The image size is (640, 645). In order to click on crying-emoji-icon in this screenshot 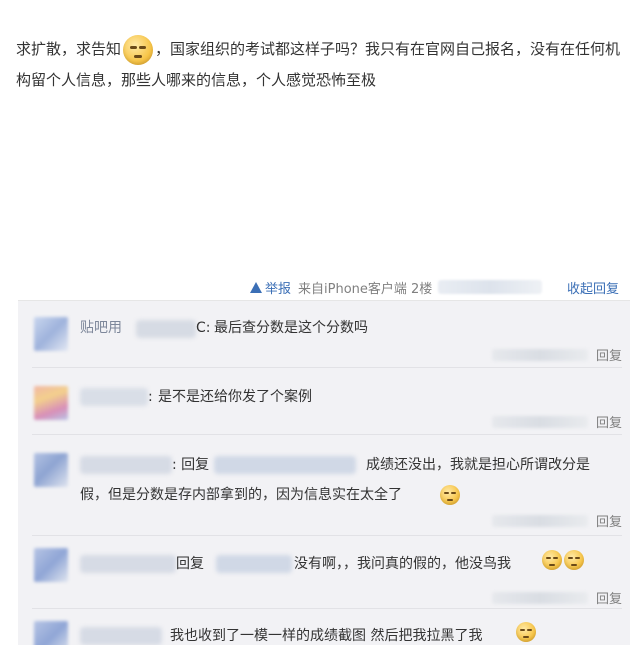, I will do `click(526, 632)`.